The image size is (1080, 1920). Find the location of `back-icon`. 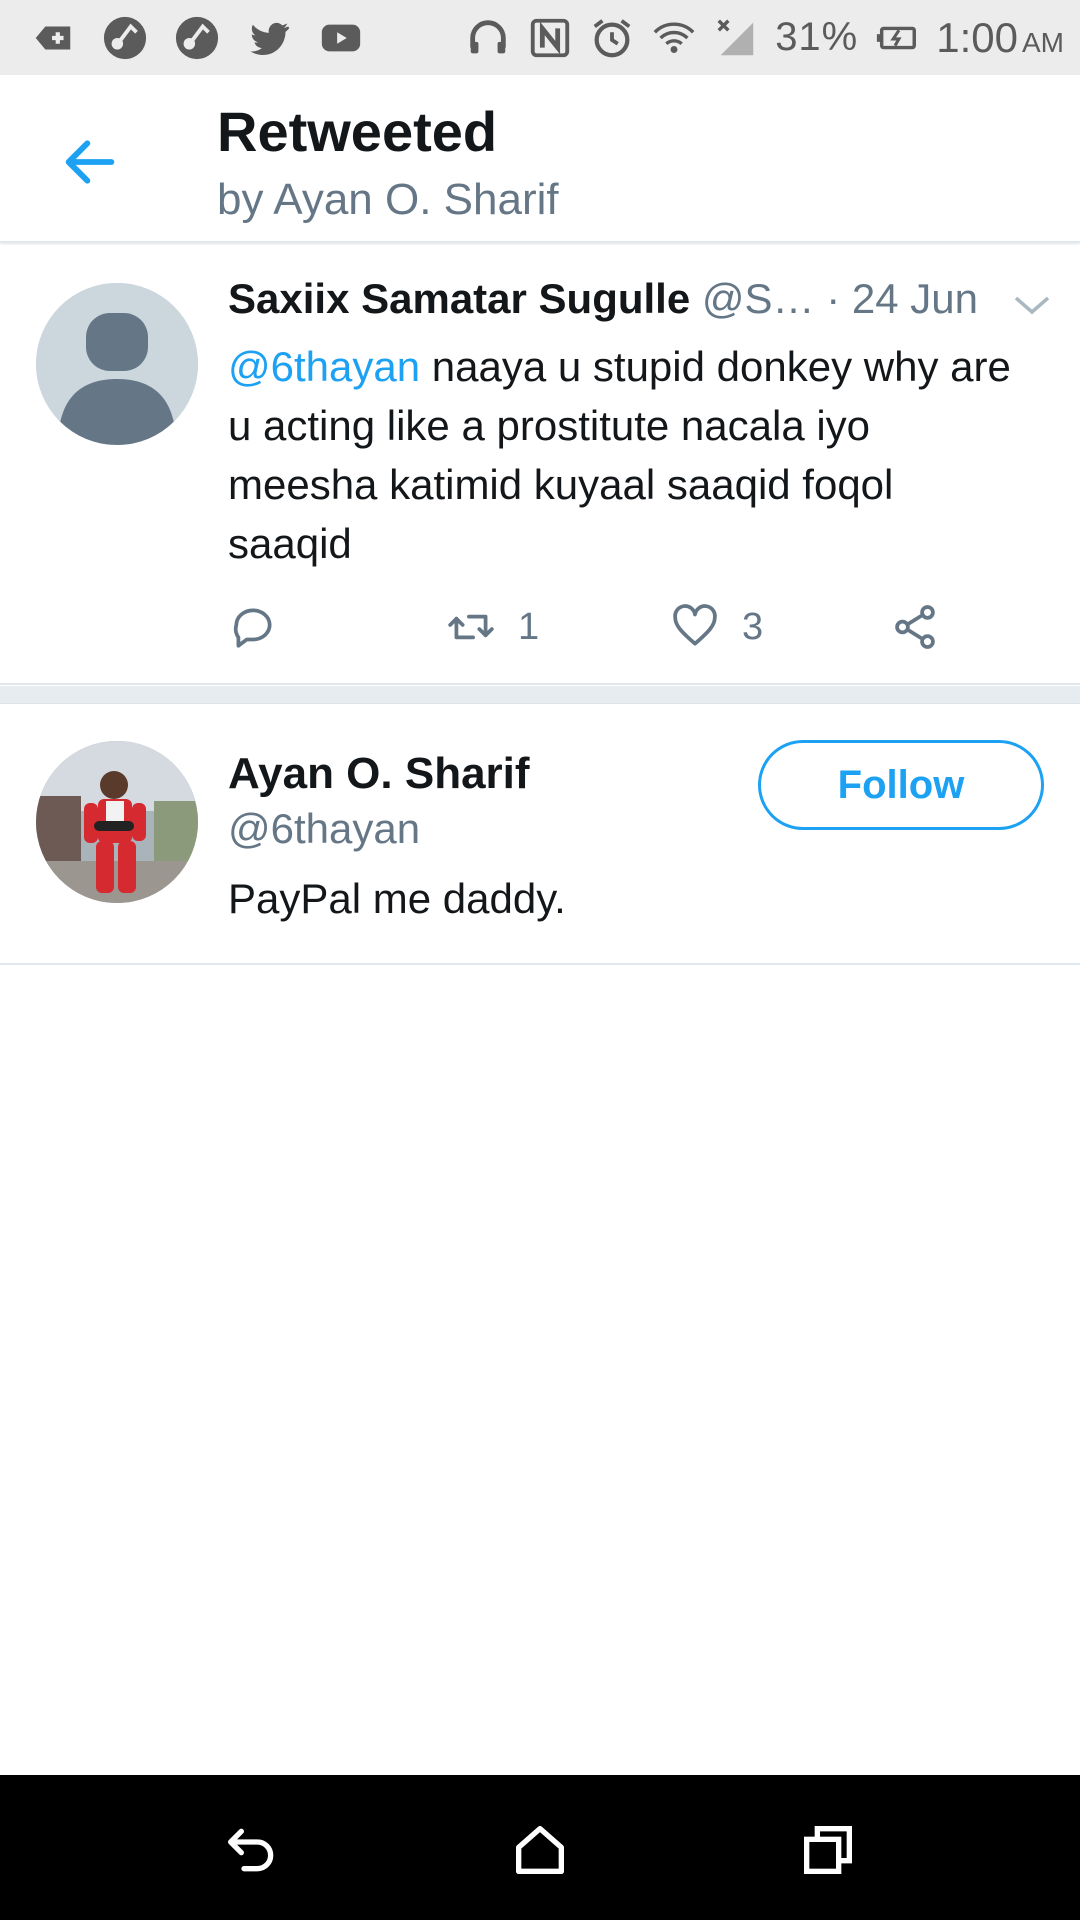

back-icon is located at coordinates (251, 1850).